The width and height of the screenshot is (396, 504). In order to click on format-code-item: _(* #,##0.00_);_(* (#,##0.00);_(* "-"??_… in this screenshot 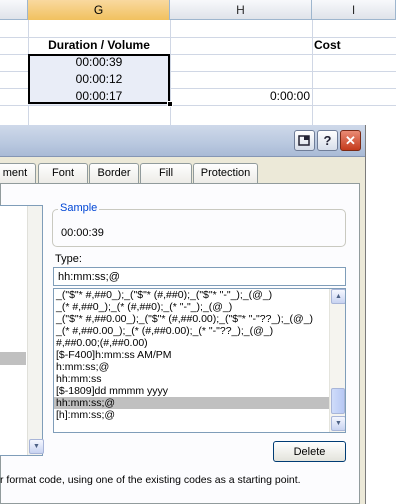, I will do `click(192, 331)`.